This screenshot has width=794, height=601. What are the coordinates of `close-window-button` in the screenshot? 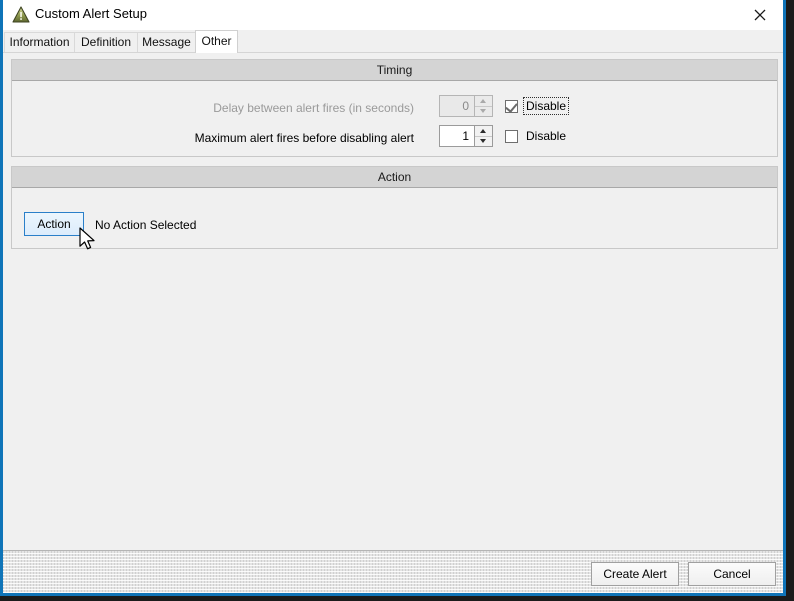 It's located at (760, 14).